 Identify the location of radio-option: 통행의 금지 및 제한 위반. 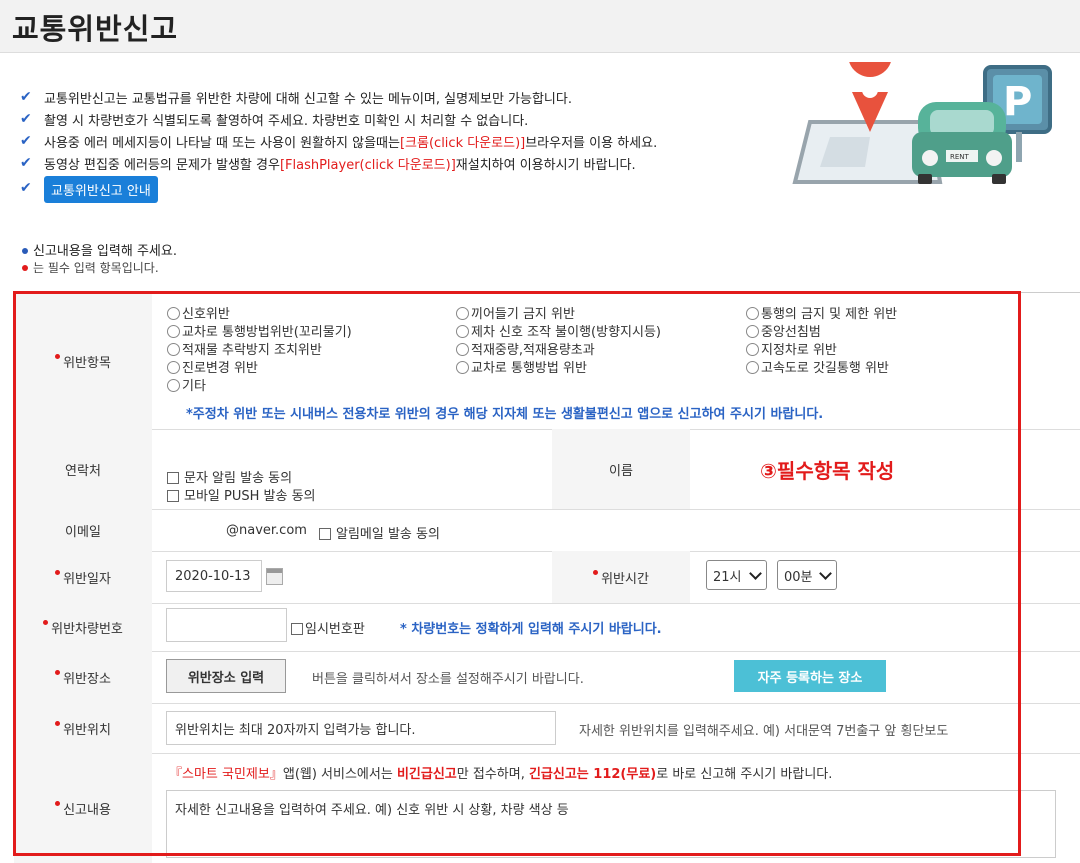
(821, 312).